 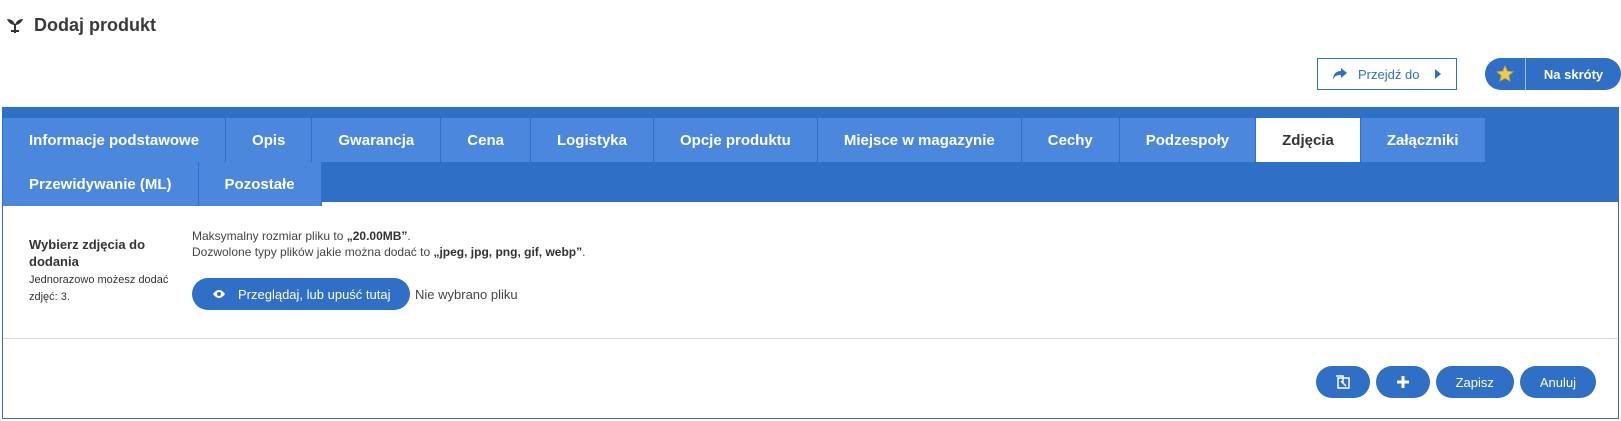 I want to click on plus-icon, so click(x=1403, y=382).